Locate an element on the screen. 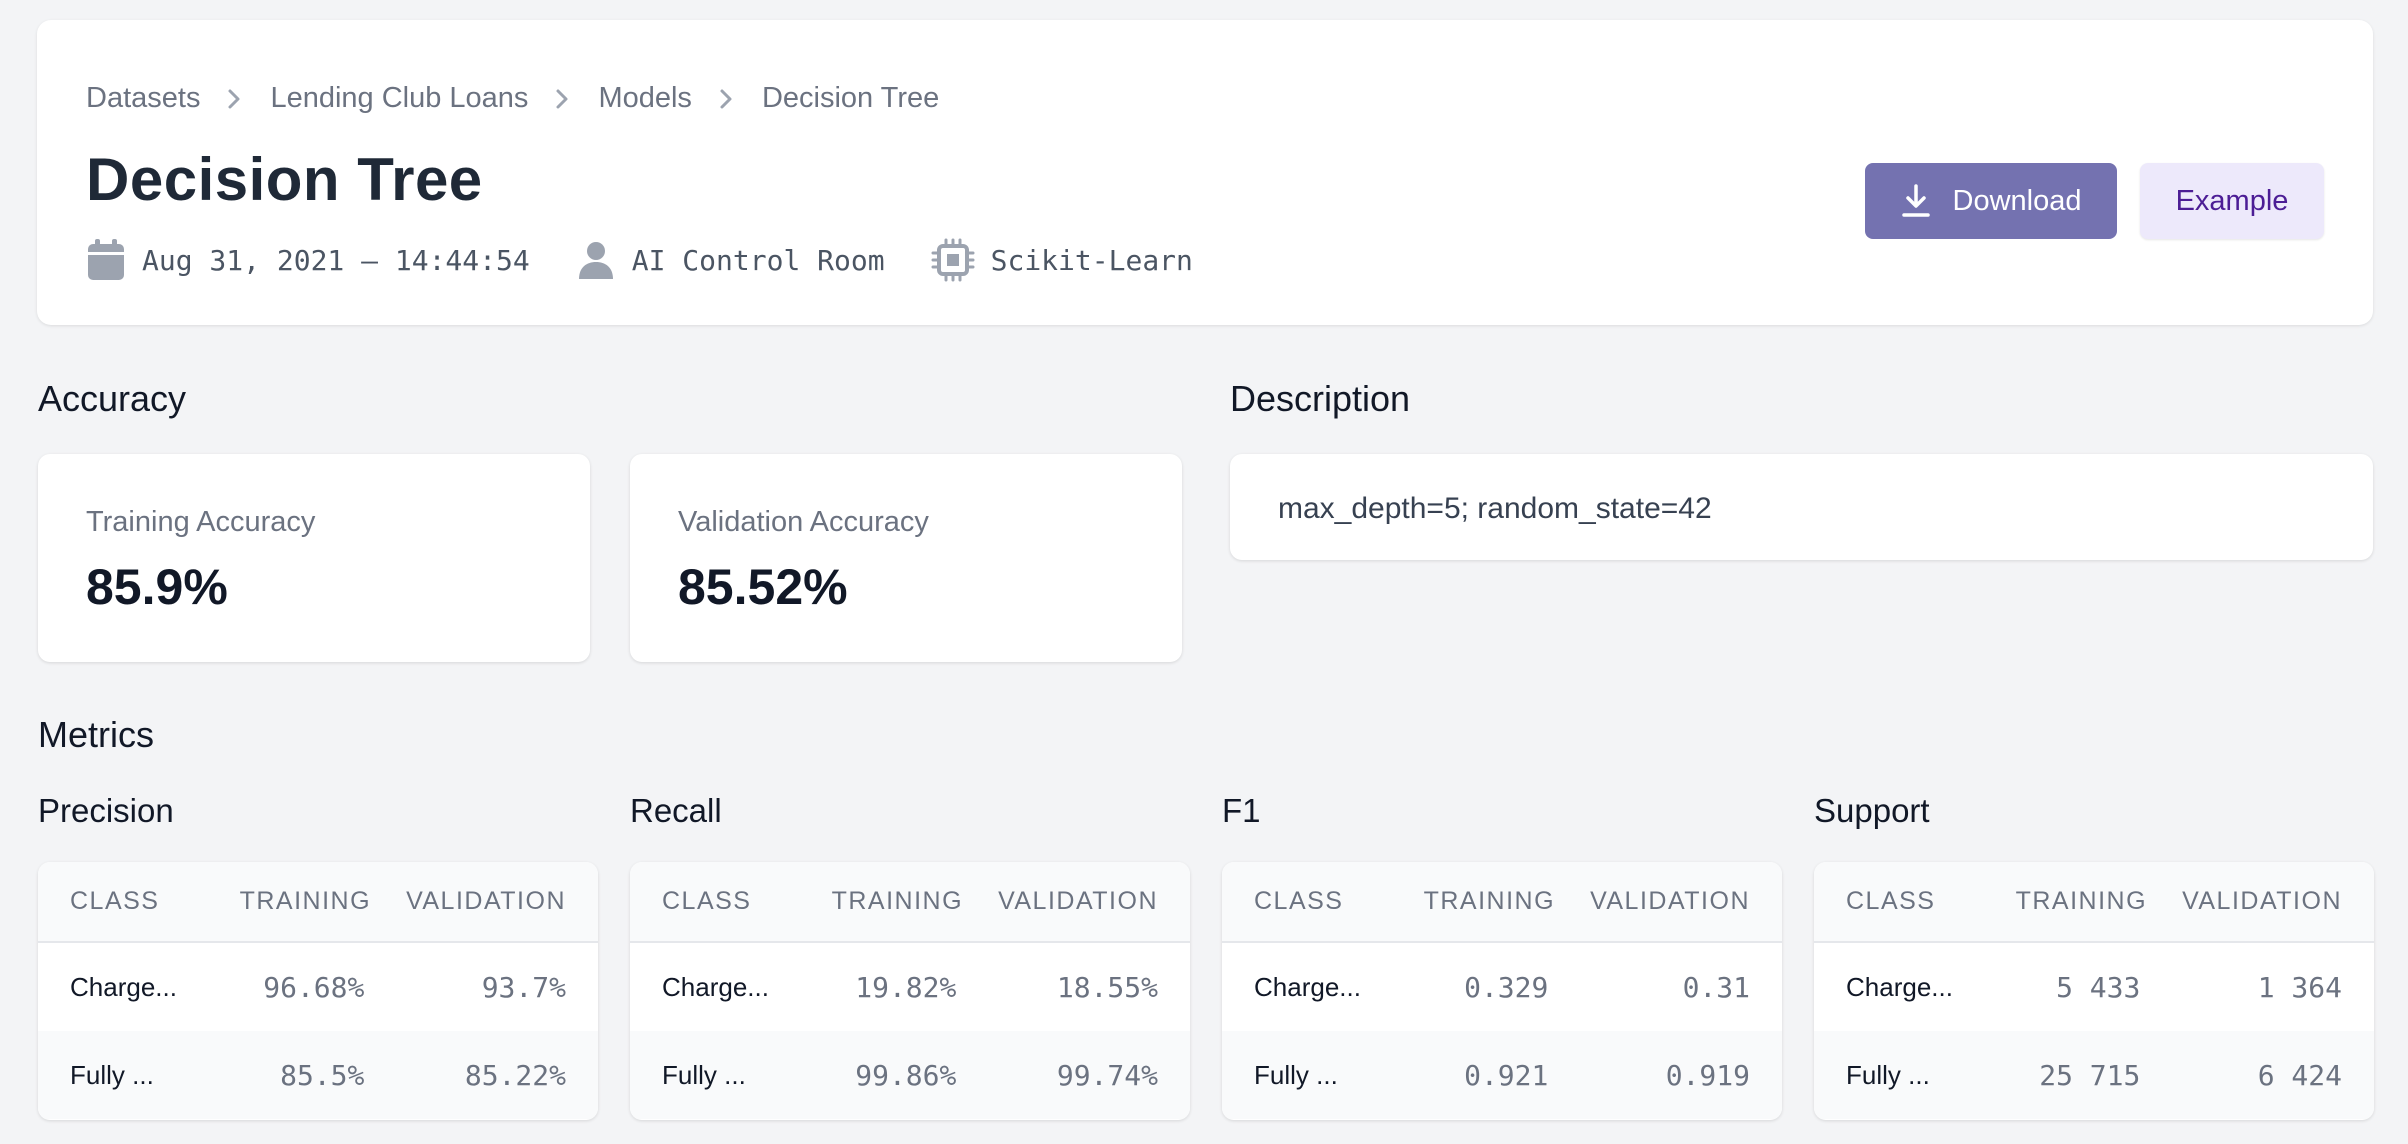 Image resolution: width=2408 pixels, height=1144 pixels. meta-framework-text: Scikit-Learn is located at coordinates (1091, 260).